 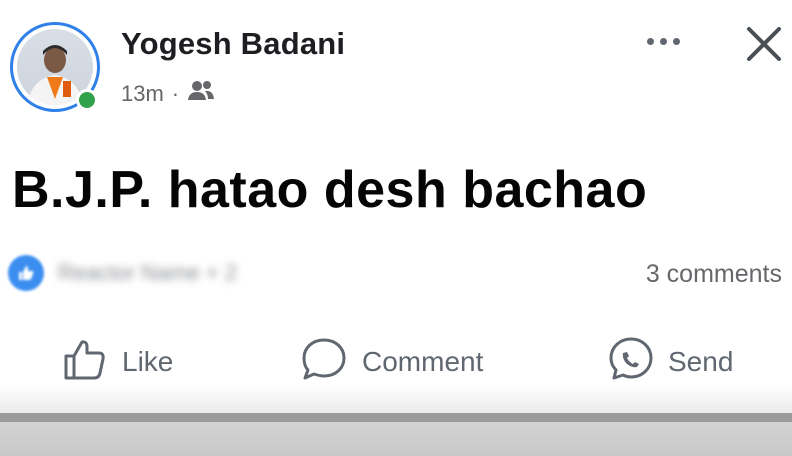 I want to click on online-status-icon, so click(x=87, y=100).